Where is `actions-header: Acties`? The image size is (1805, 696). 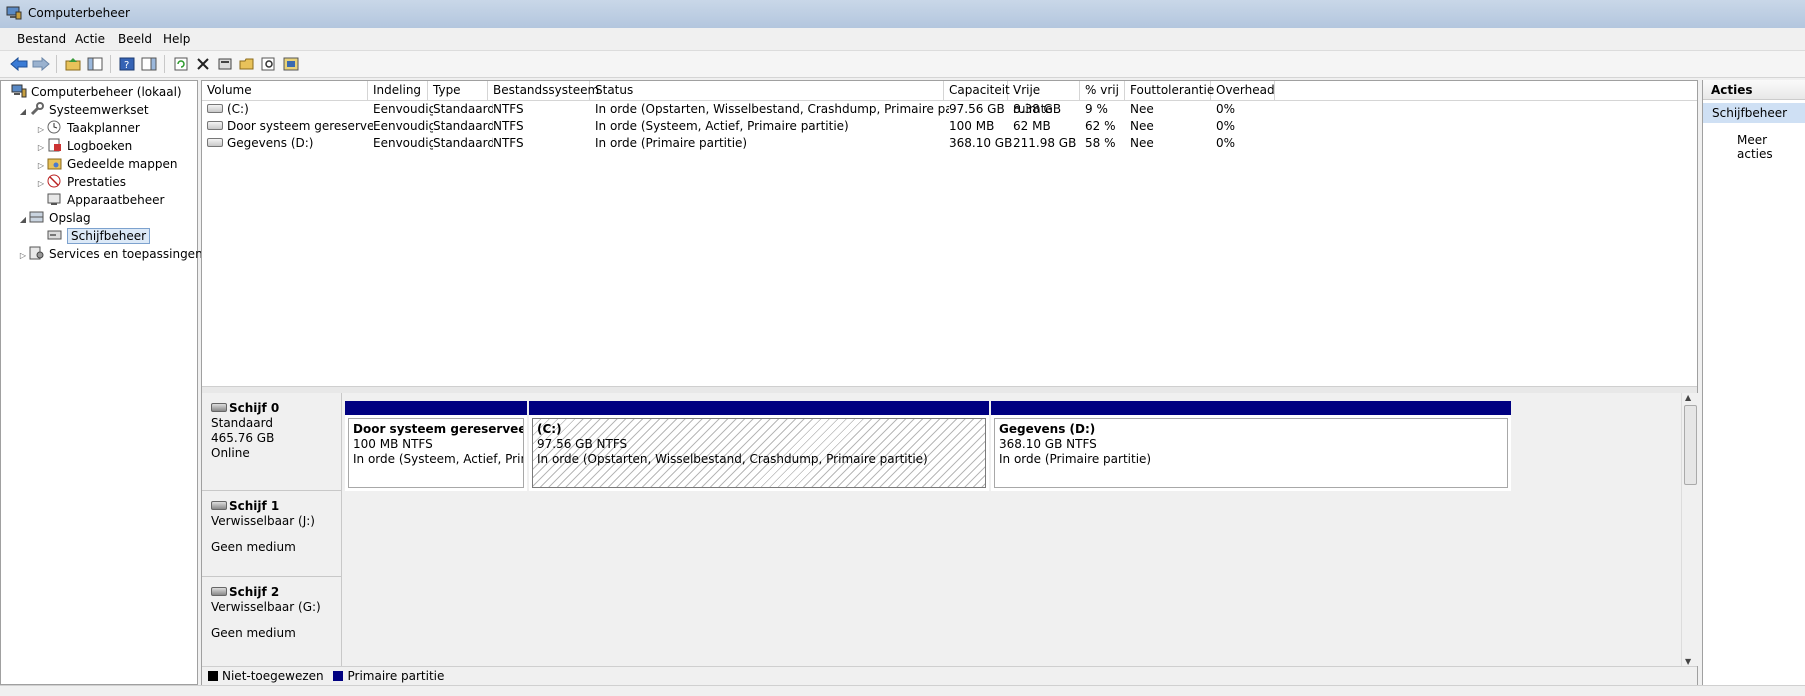
actions-header: Acties is located at coordinates (1754, 90).